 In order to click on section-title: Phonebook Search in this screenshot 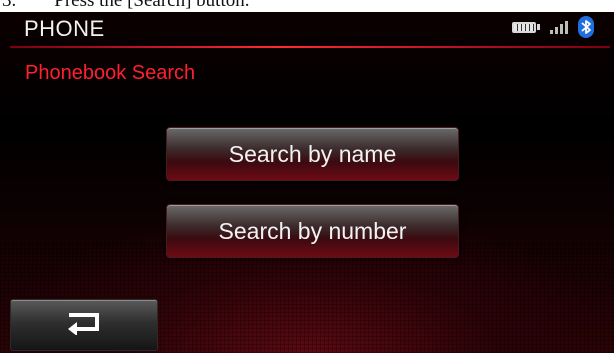, I will do `click(110, 73)`.